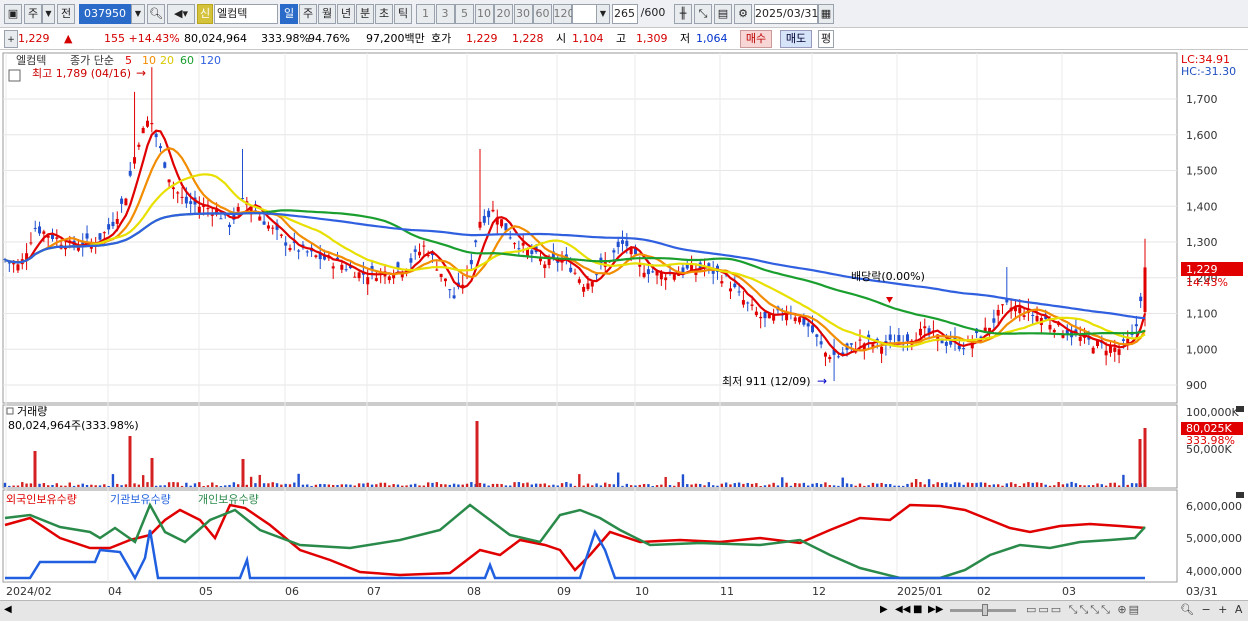  I want to click on search-icon: 🔍︎, so click(156, 14).